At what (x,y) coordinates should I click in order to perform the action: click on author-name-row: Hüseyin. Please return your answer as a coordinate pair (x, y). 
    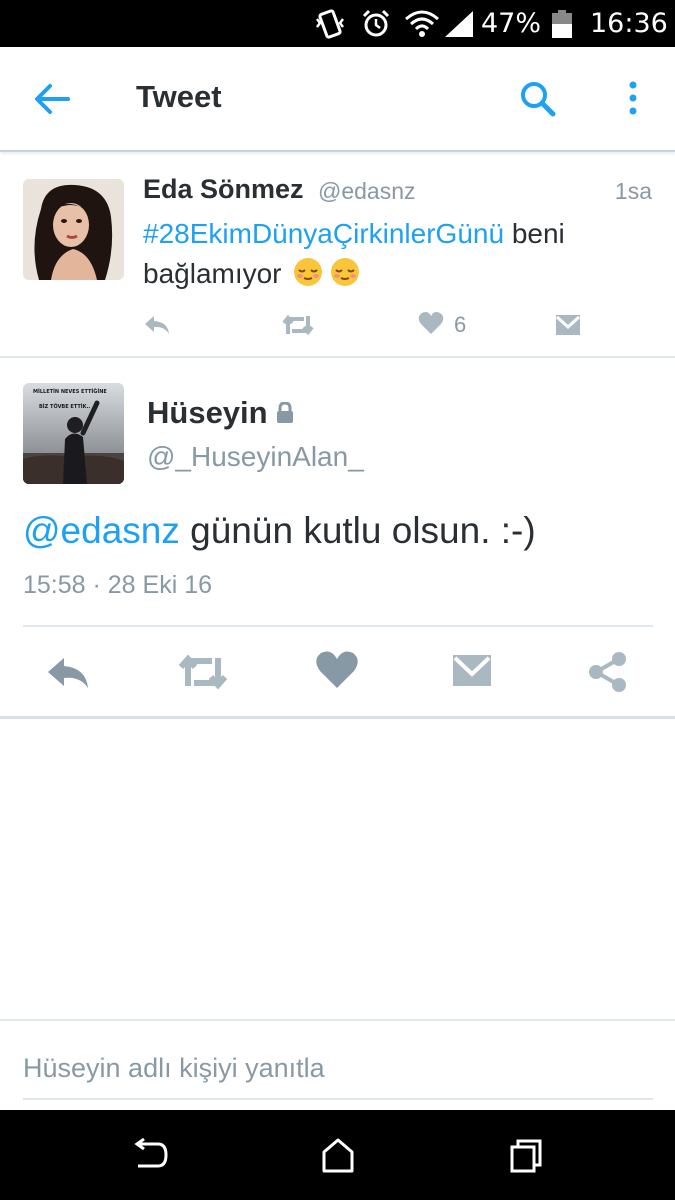
    Looking at the image, I should click on (220, 413).